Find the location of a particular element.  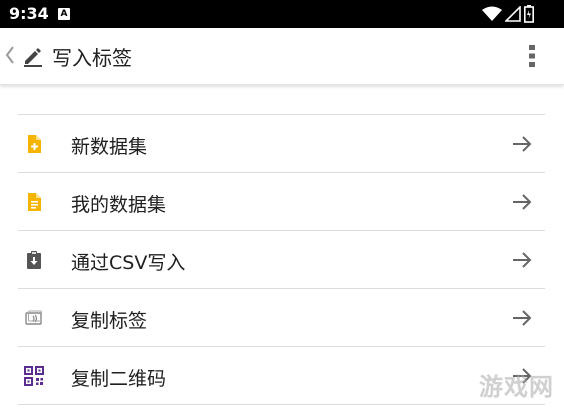

watermark: 游戏网 is located at coordinates (516, 387).